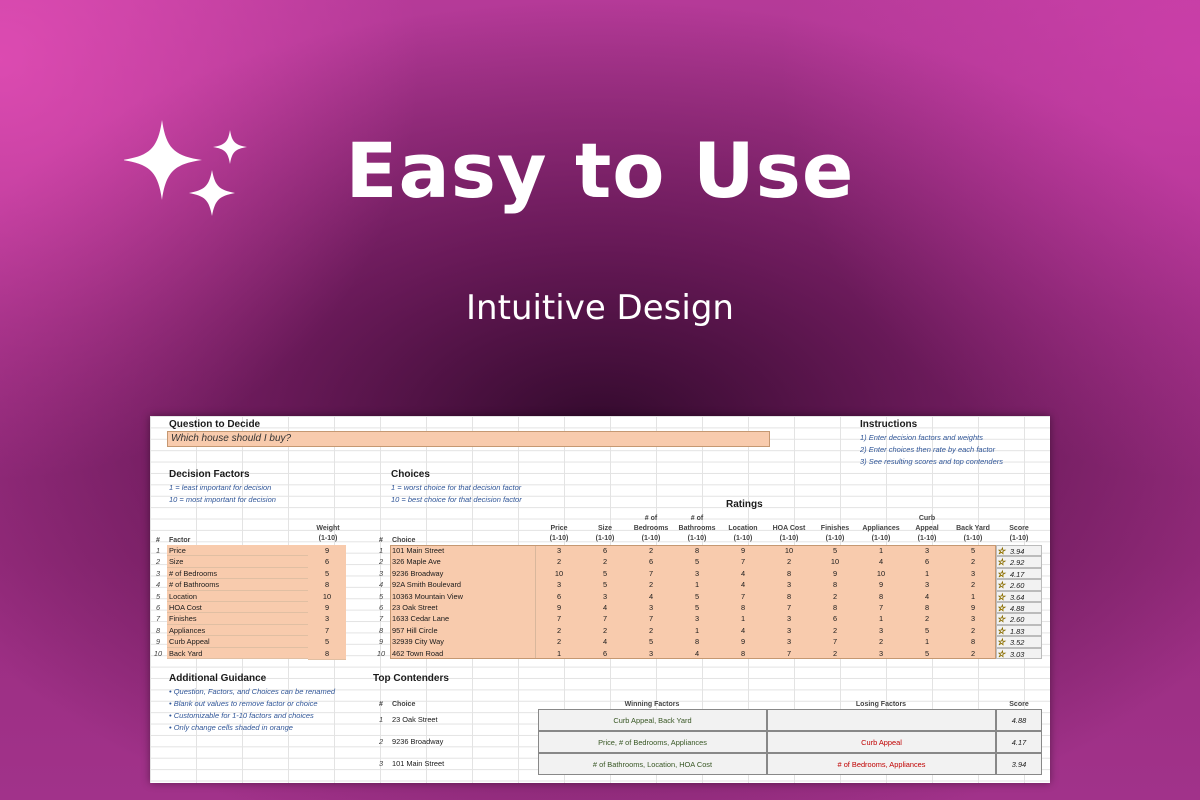 The image size is (1200, 800). What do you see at coordinates (327, 653) in the screenshot?
I see `factor-weight-cell: 8` at bounding box center [327, 653].